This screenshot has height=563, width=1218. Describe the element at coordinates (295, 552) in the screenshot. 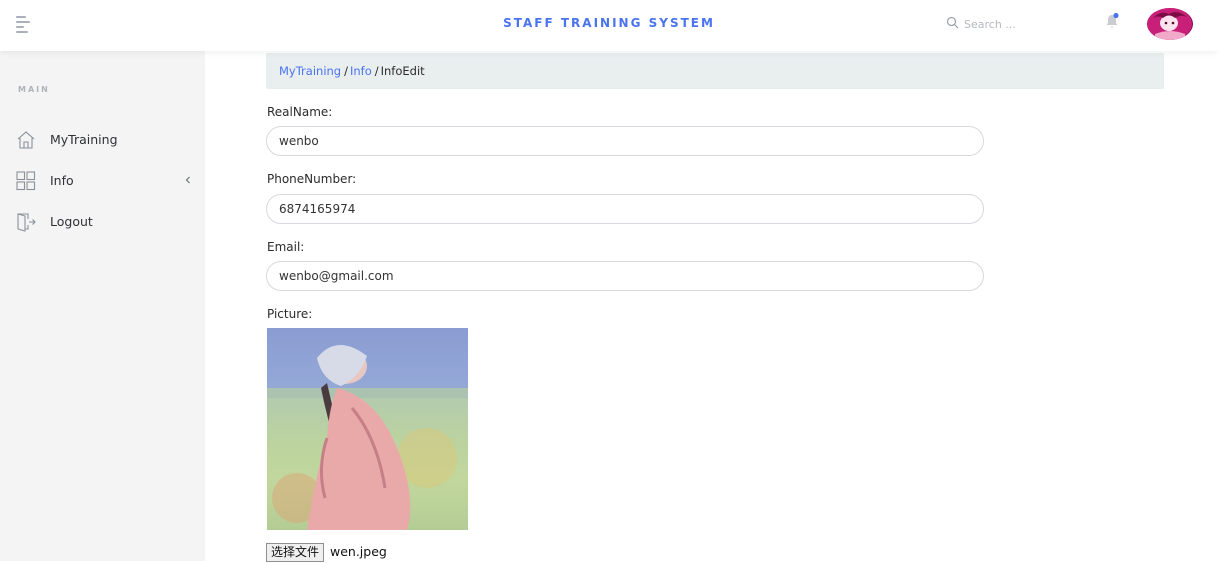

I see `choose-file-button: 选择文件` at that location.